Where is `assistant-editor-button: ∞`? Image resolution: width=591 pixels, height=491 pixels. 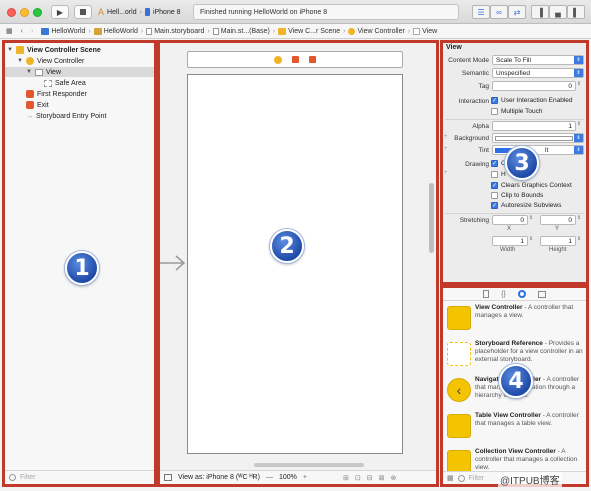
assistant-editor-button: ∞ is located at coordinates (499, 12).